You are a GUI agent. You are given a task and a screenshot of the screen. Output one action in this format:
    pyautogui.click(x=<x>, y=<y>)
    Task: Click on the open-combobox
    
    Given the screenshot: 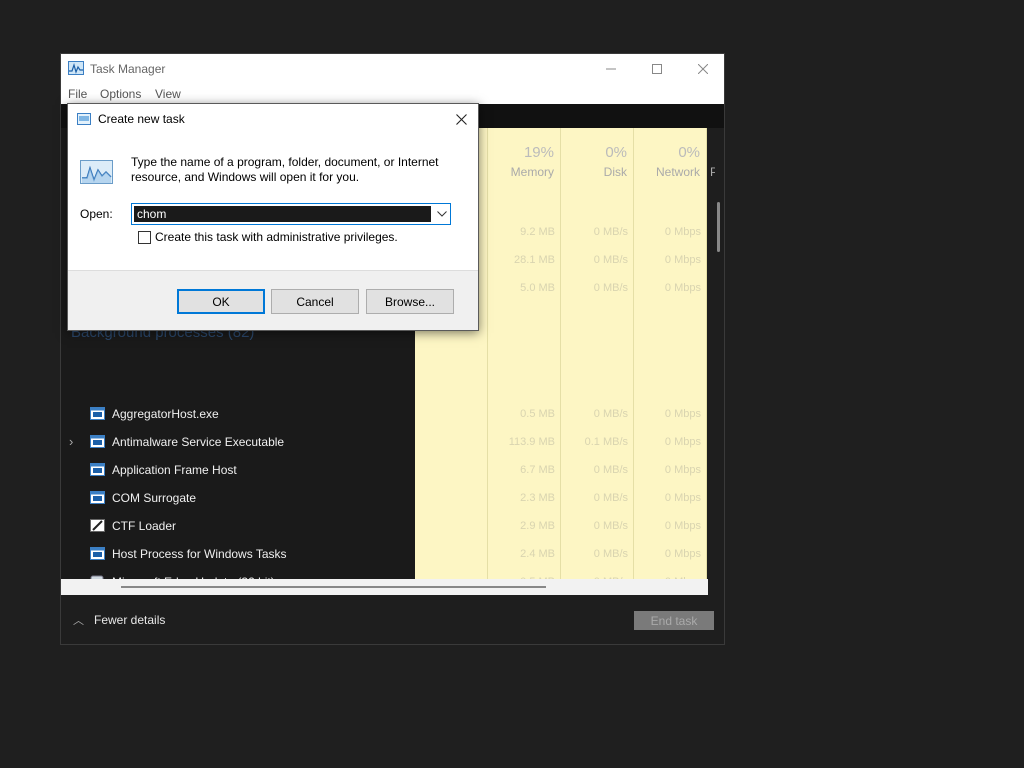 What is the action you would take?
    pyautogui.click(x=291, y=214)
    